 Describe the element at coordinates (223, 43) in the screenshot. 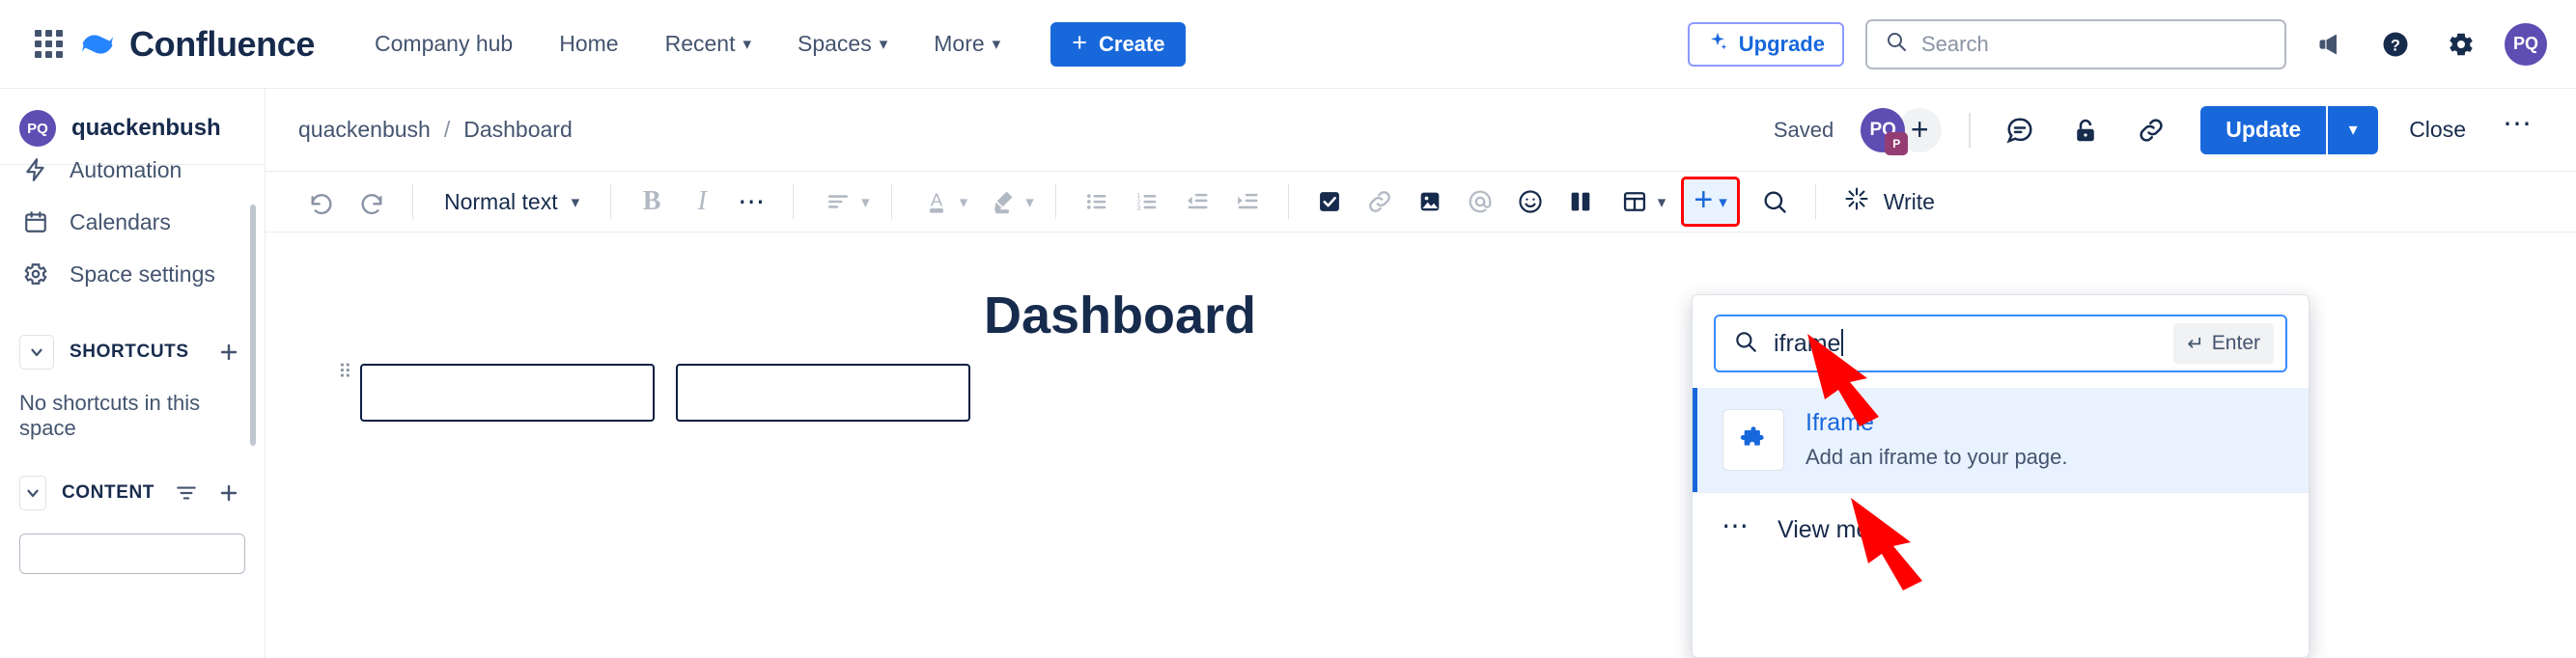

I see `brand-name: Confluence` at that location.